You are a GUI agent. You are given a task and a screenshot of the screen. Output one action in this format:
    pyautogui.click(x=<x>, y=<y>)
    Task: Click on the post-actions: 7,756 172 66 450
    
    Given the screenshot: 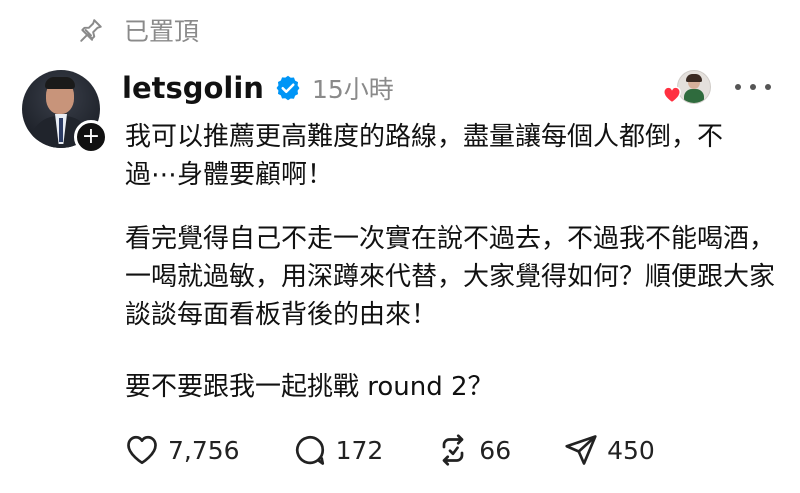 What is the action you would take?
    pyautogui.click(x=415, y=450)
    